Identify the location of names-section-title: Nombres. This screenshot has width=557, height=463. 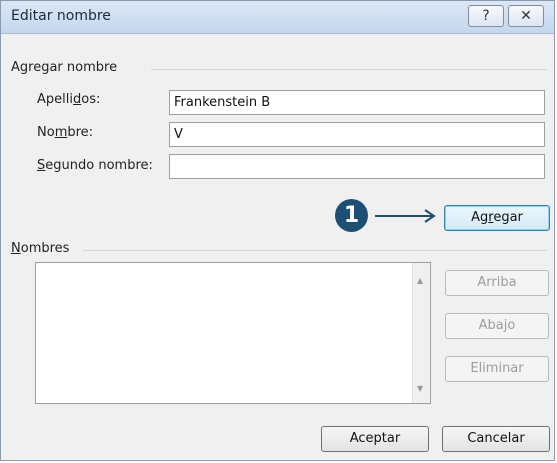
(40, 248).